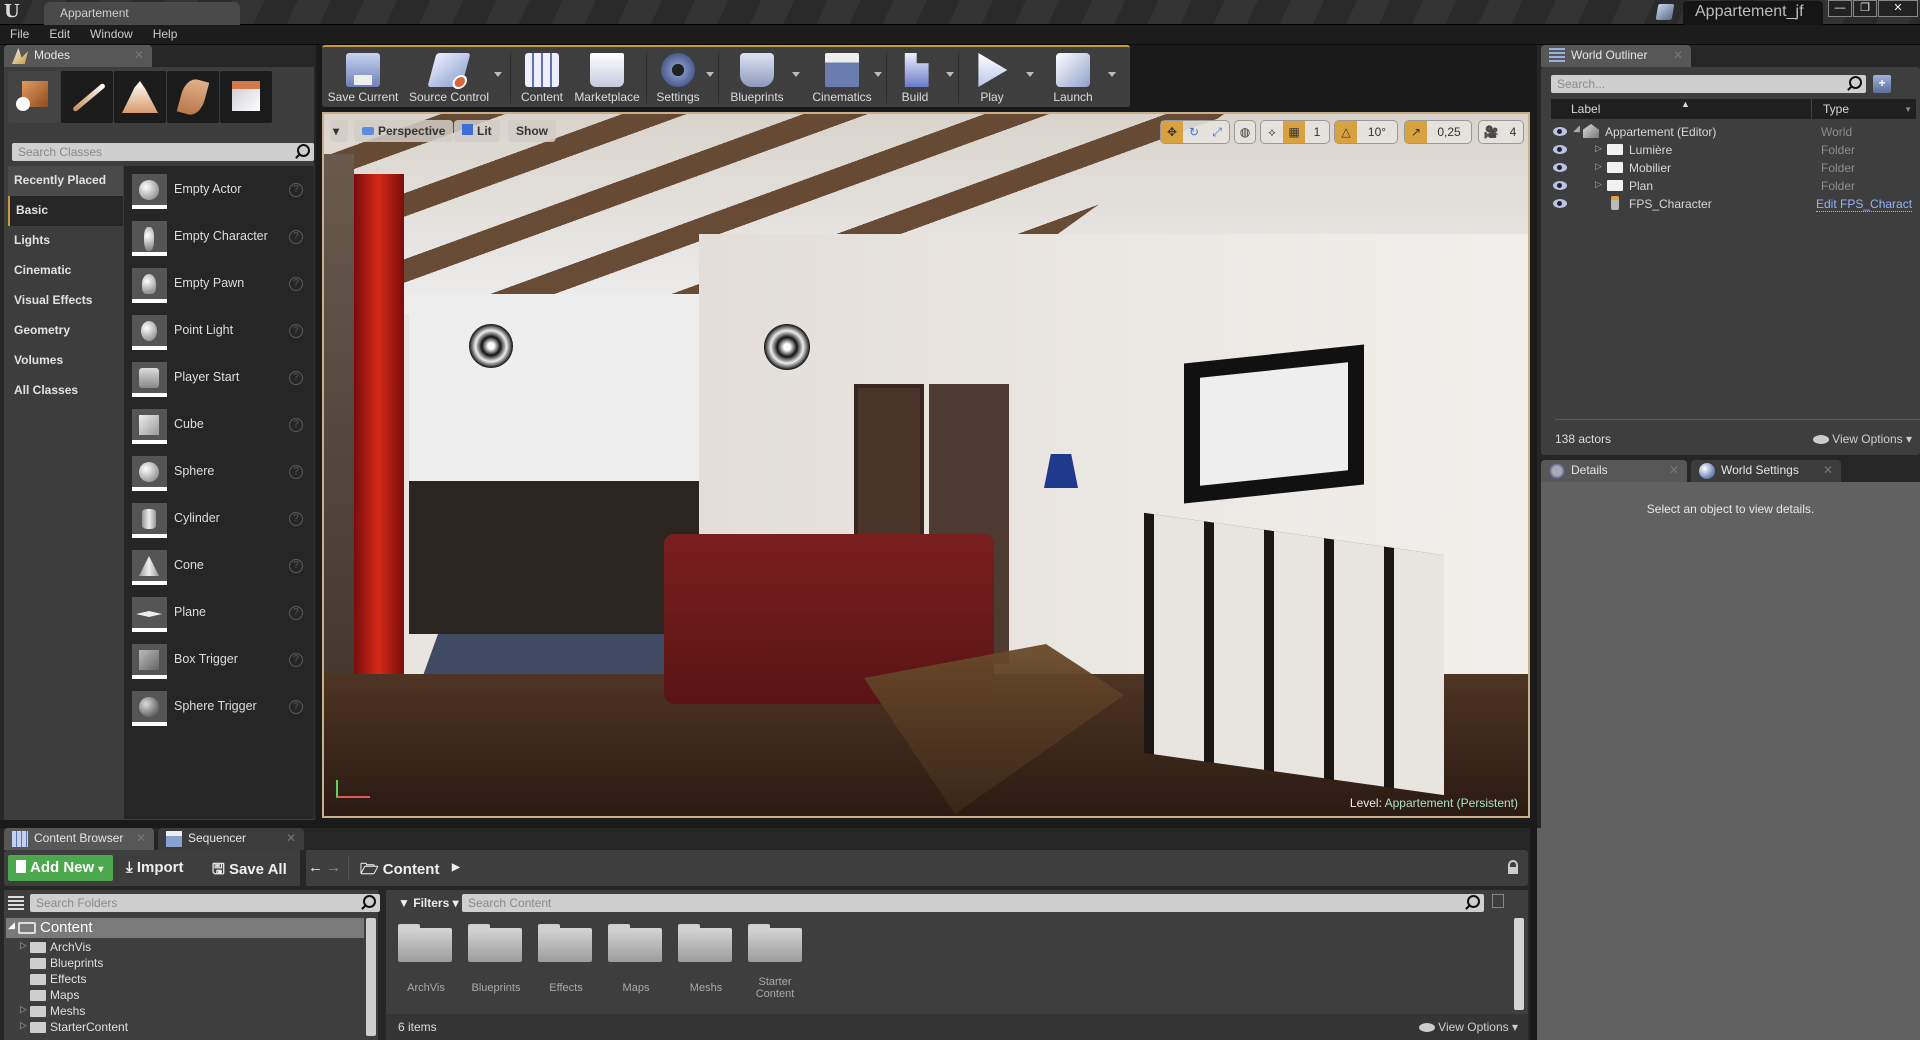 This screenshot has width=1920, height=1040. Describe the element at coordinates (796, 74) in the screenshot. I see `blueprints-dropdown` at that location.